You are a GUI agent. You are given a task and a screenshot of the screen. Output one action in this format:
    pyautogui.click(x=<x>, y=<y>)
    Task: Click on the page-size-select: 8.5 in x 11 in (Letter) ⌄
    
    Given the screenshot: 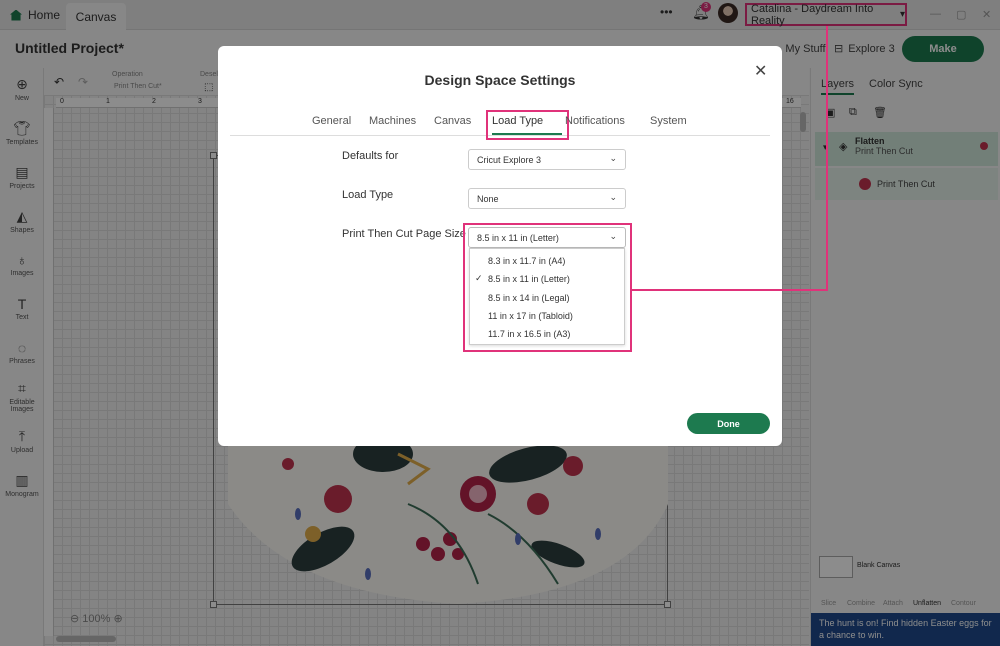 What is the action you would take?
    pyautogui.click(x=547, y=237)
    